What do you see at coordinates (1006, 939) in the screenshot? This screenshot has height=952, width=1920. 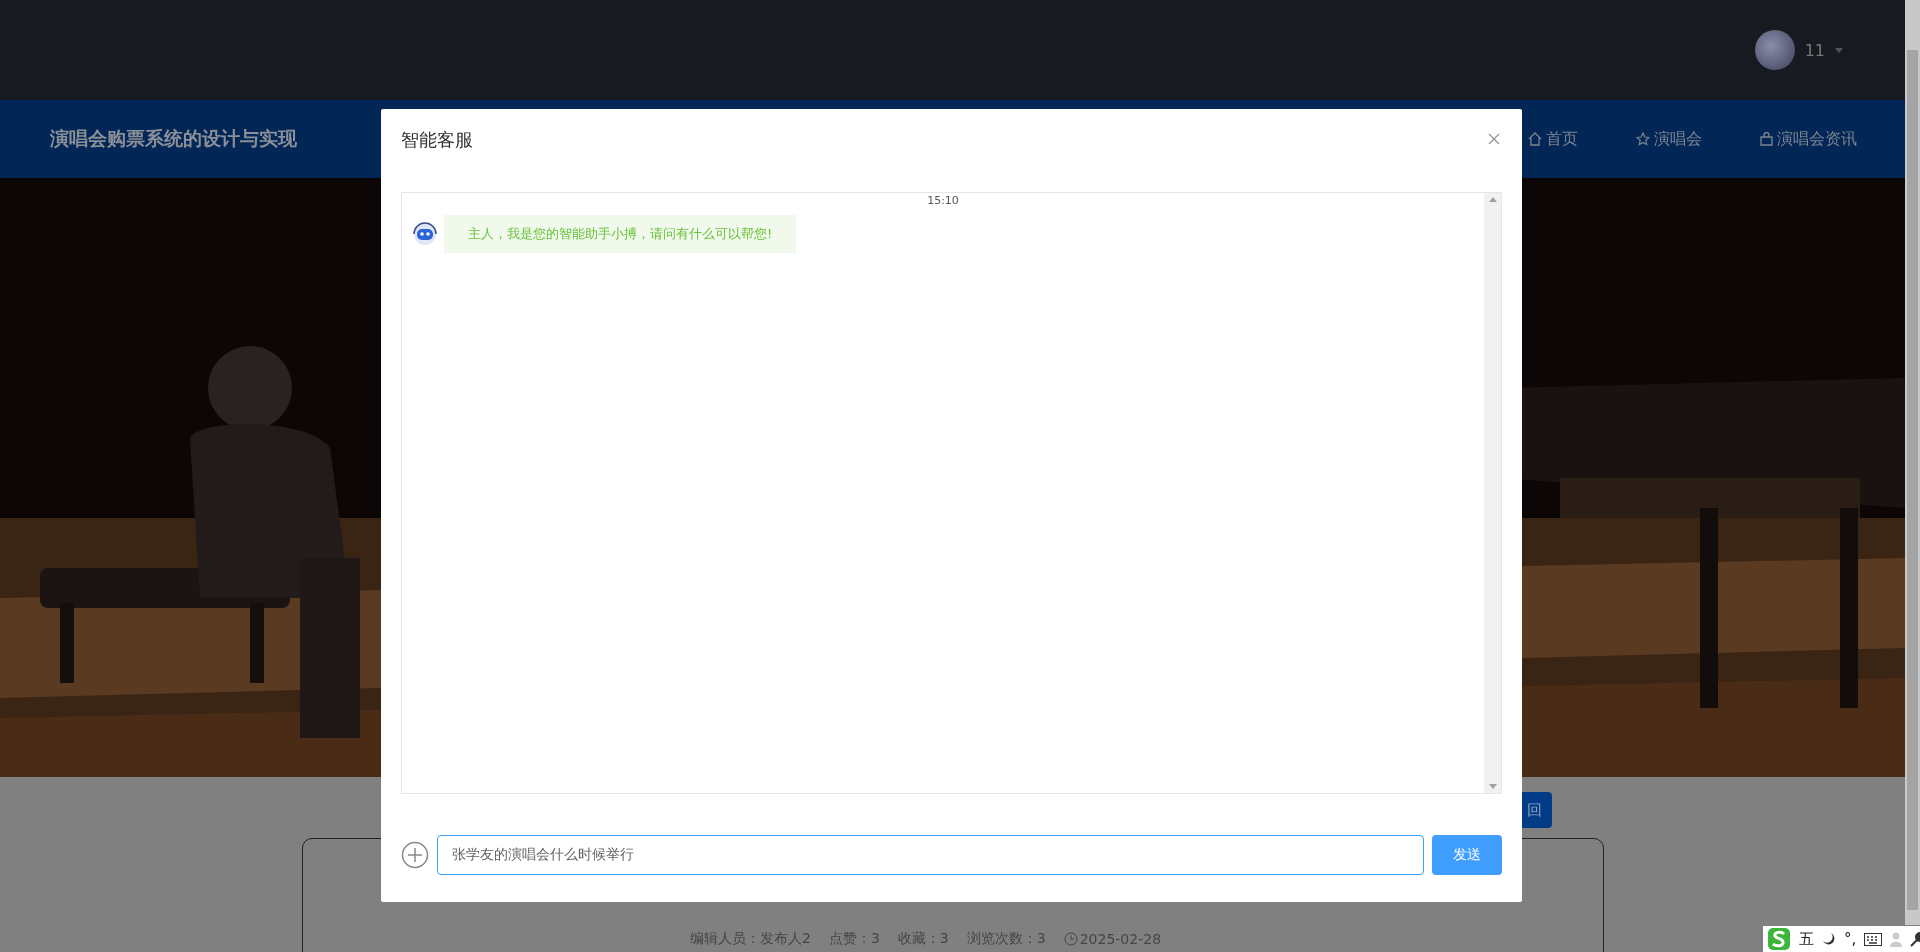 I see `views-text: 浏览次数：3` at bounding box center [1006, 939].